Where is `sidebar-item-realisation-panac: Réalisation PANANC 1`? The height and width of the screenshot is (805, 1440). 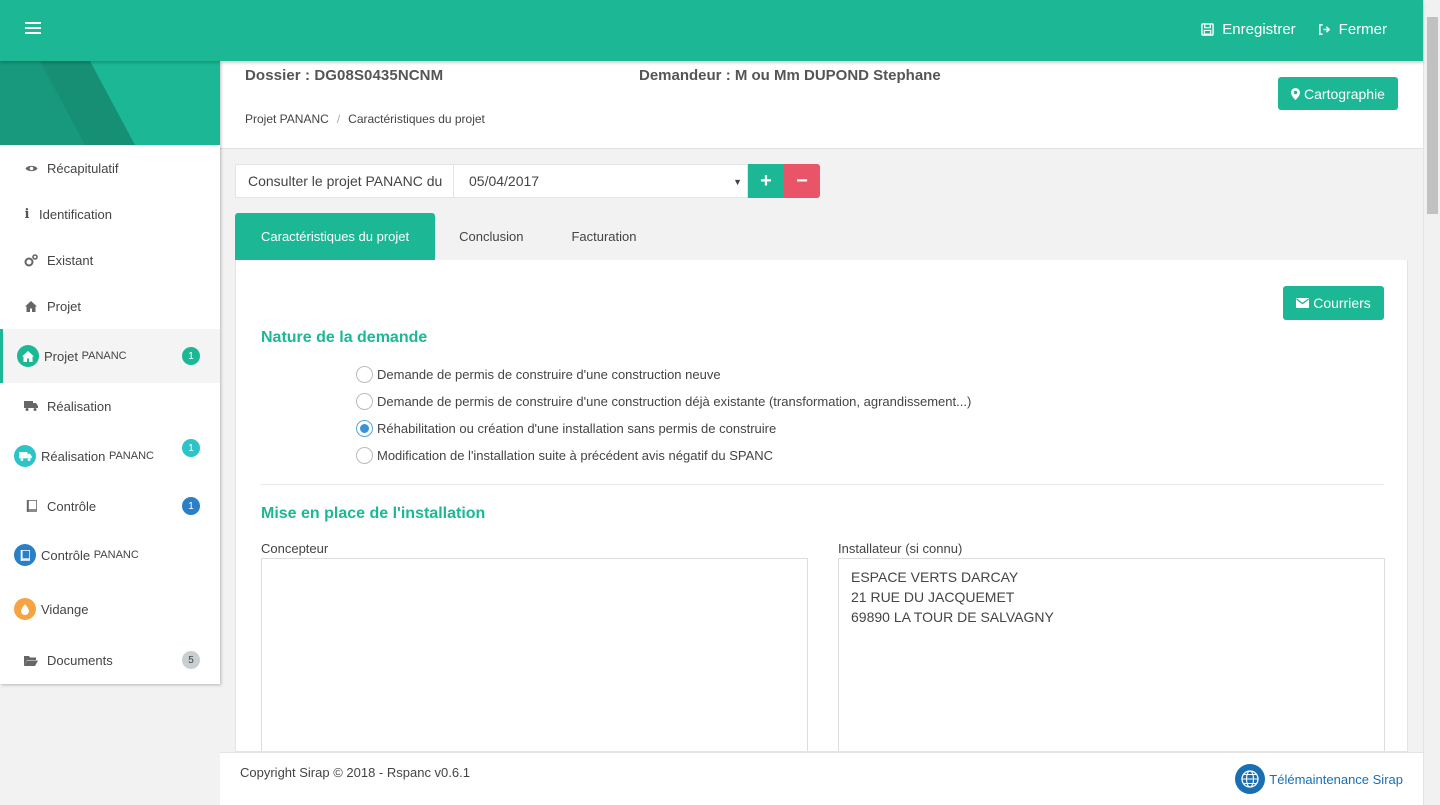 sidebar-item-realisation-panac: Réalisation PANANC 1 is located at coordinates (110, 456).